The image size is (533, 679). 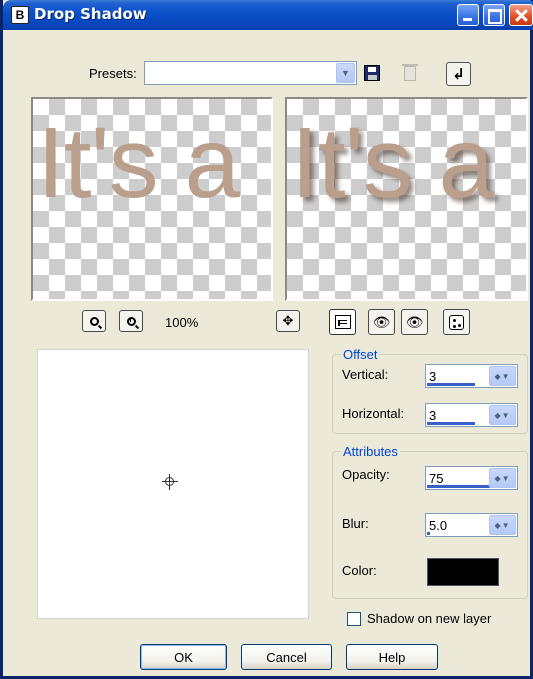 I want to click on opacity-spinner: 75 ◆▼, so click(x=471, y=478).